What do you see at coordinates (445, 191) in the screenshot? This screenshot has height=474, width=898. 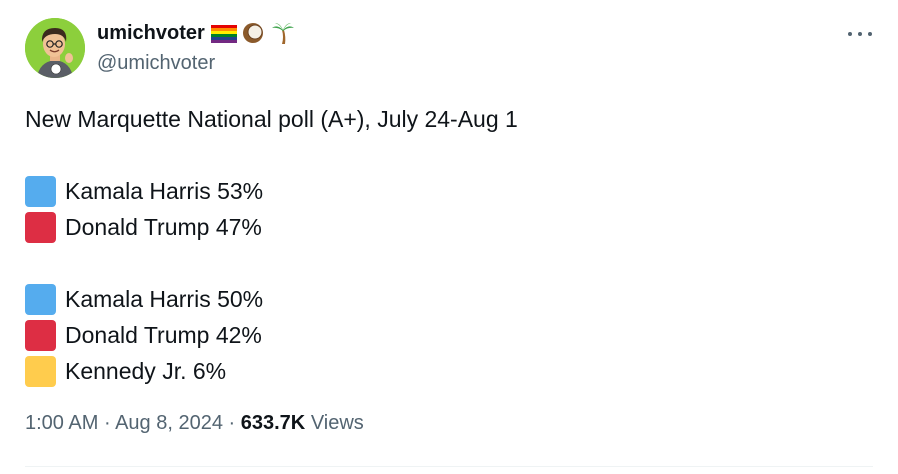 I see `poll-line: Kamala Harris 53%` at bounding box center [445, 191].